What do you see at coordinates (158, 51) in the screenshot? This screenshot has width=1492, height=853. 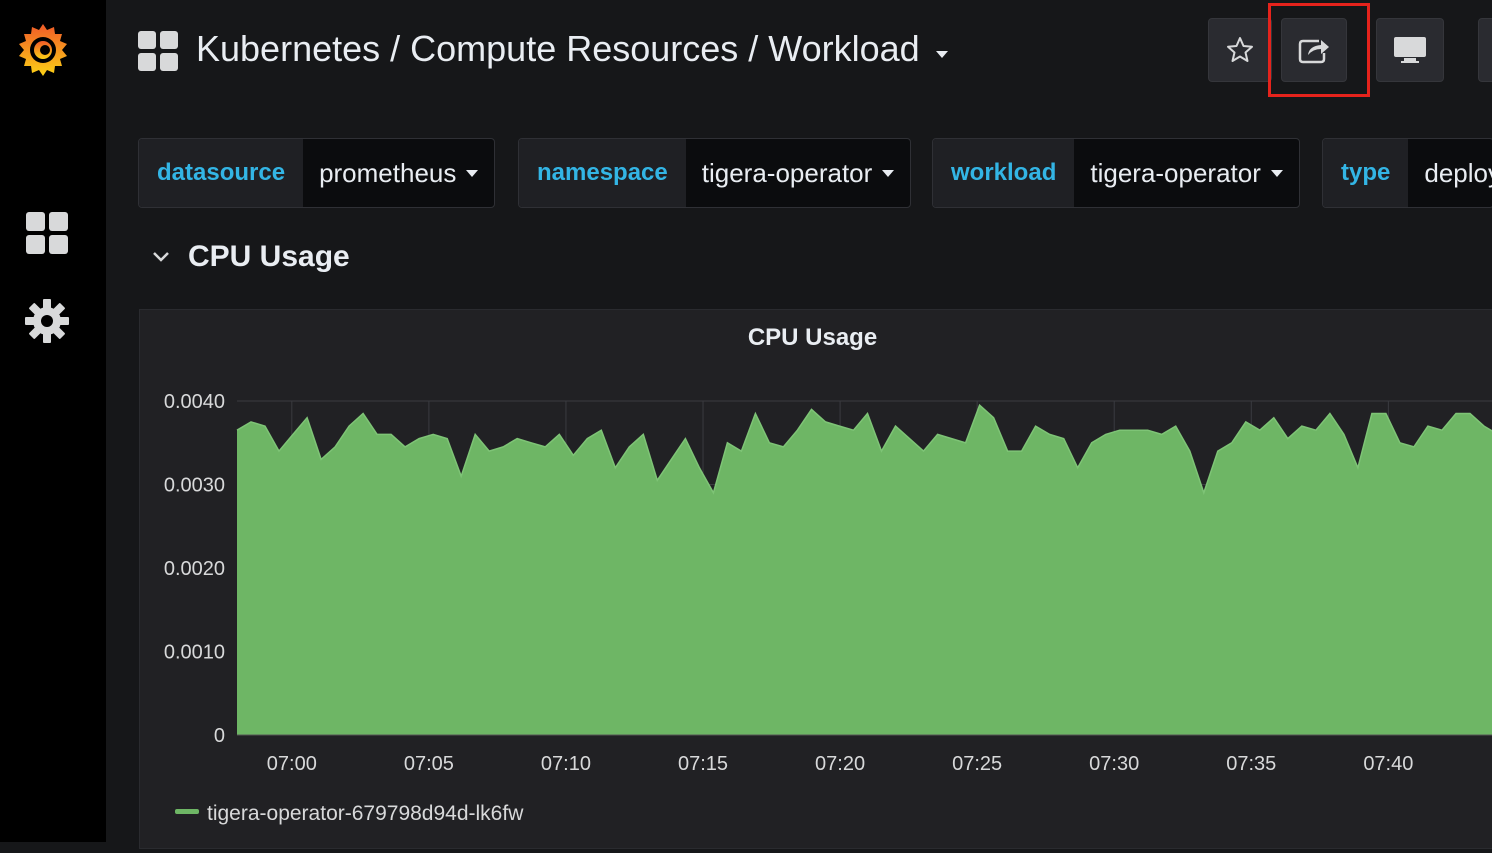 I see `dashboard-grid-icon` at bounding box center [158, 51].